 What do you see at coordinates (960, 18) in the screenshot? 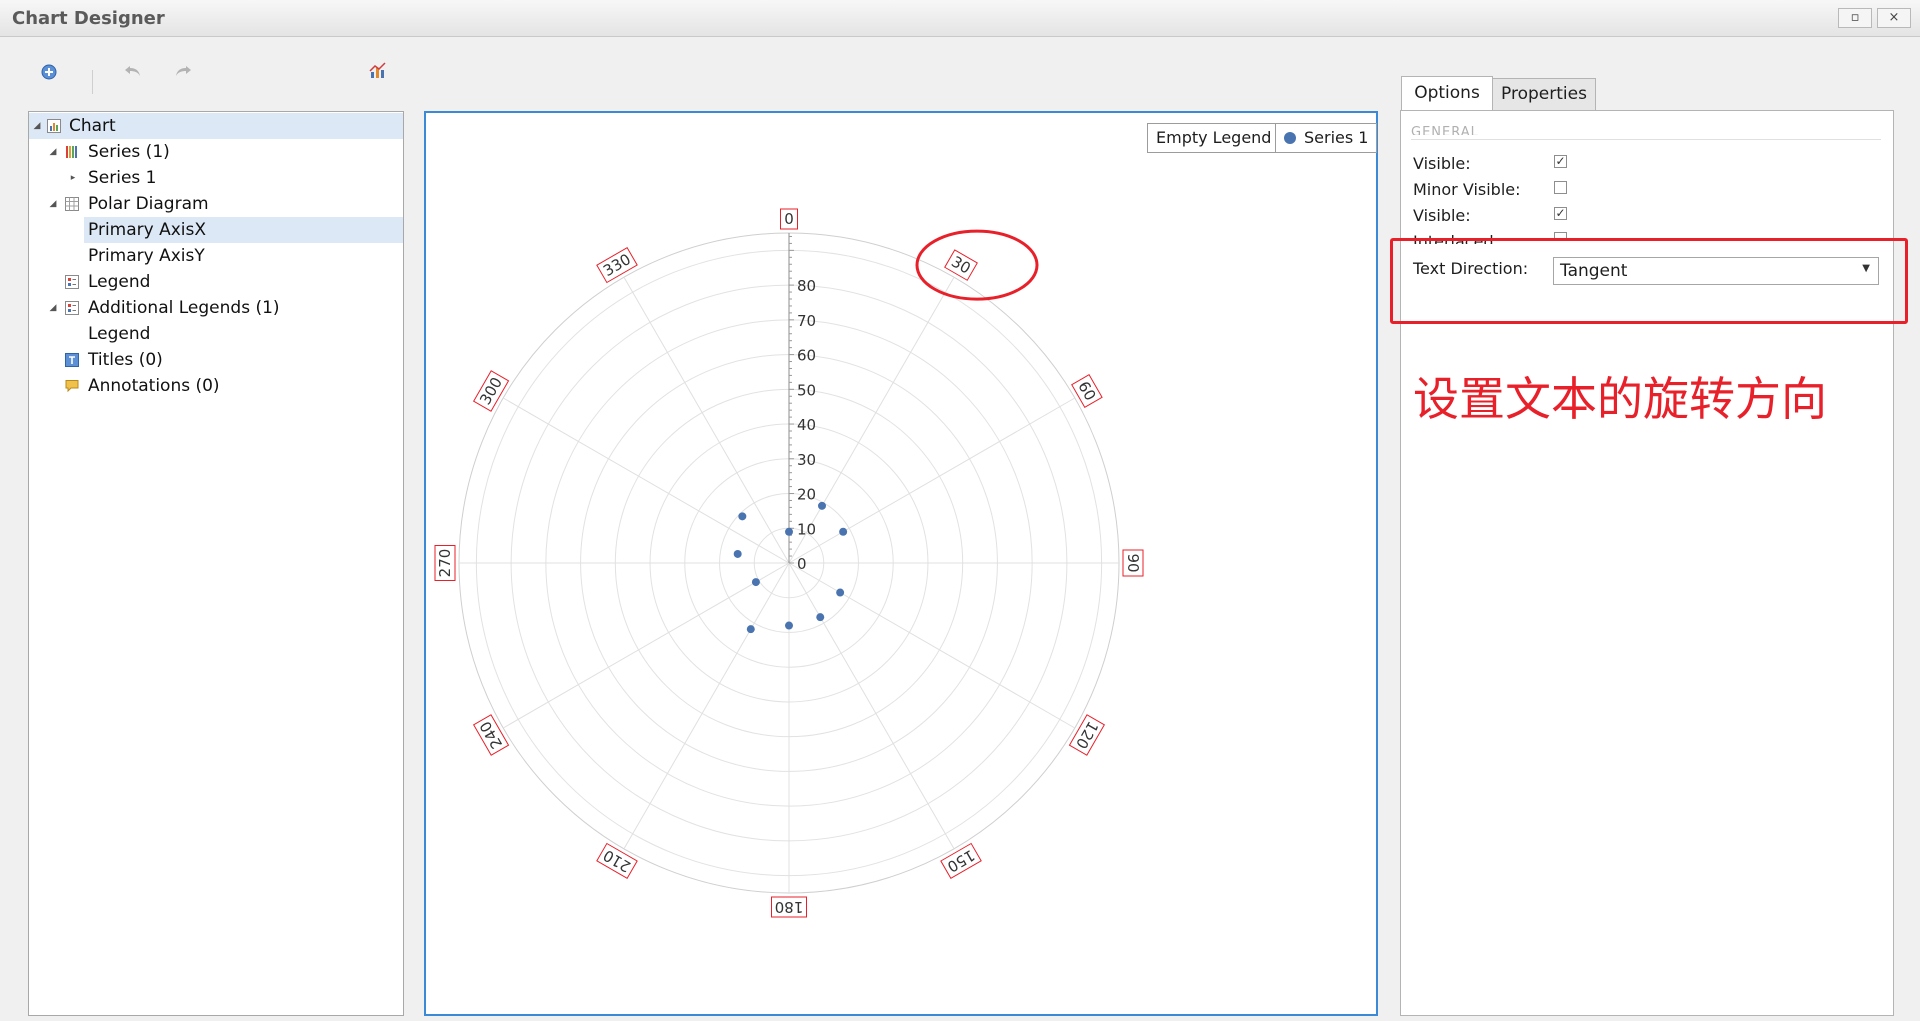
I see `title-bar: Chart Designer ▫ ×` at bounding box center [960, 18].